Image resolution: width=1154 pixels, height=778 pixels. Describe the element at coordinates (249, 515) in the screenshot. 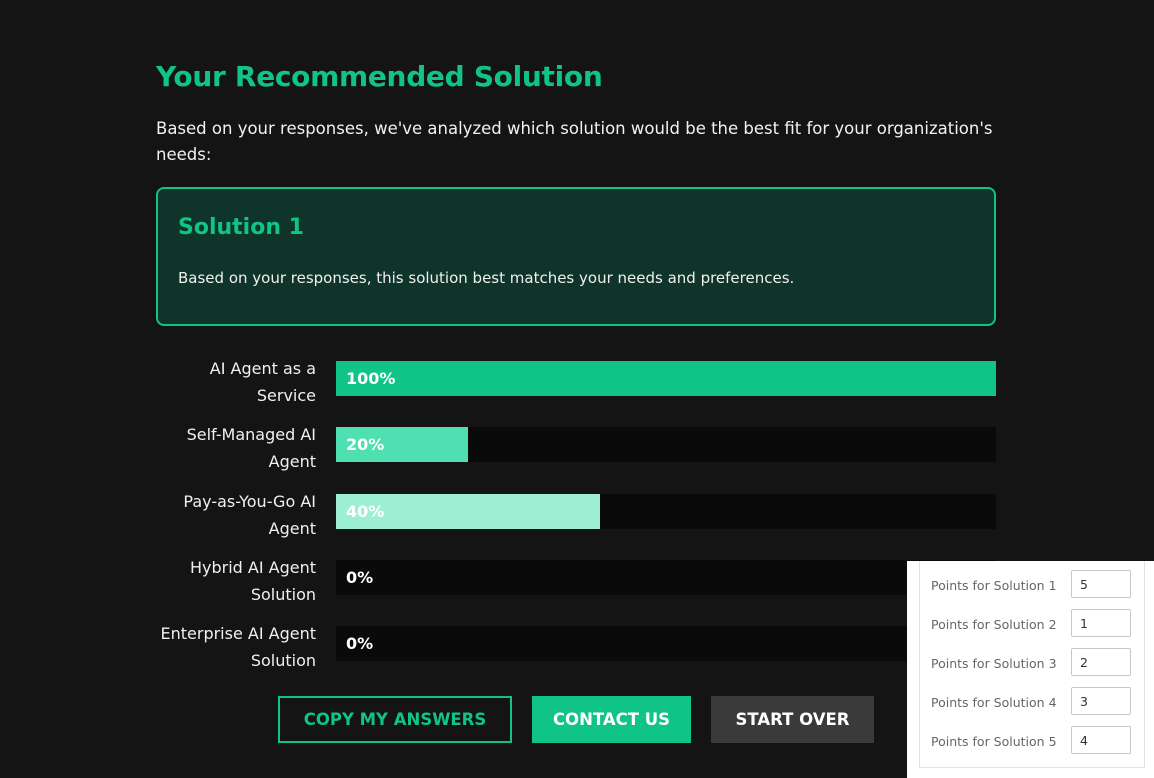

I see `score-label: Pay-as-You-Go AI Agent` at that location.